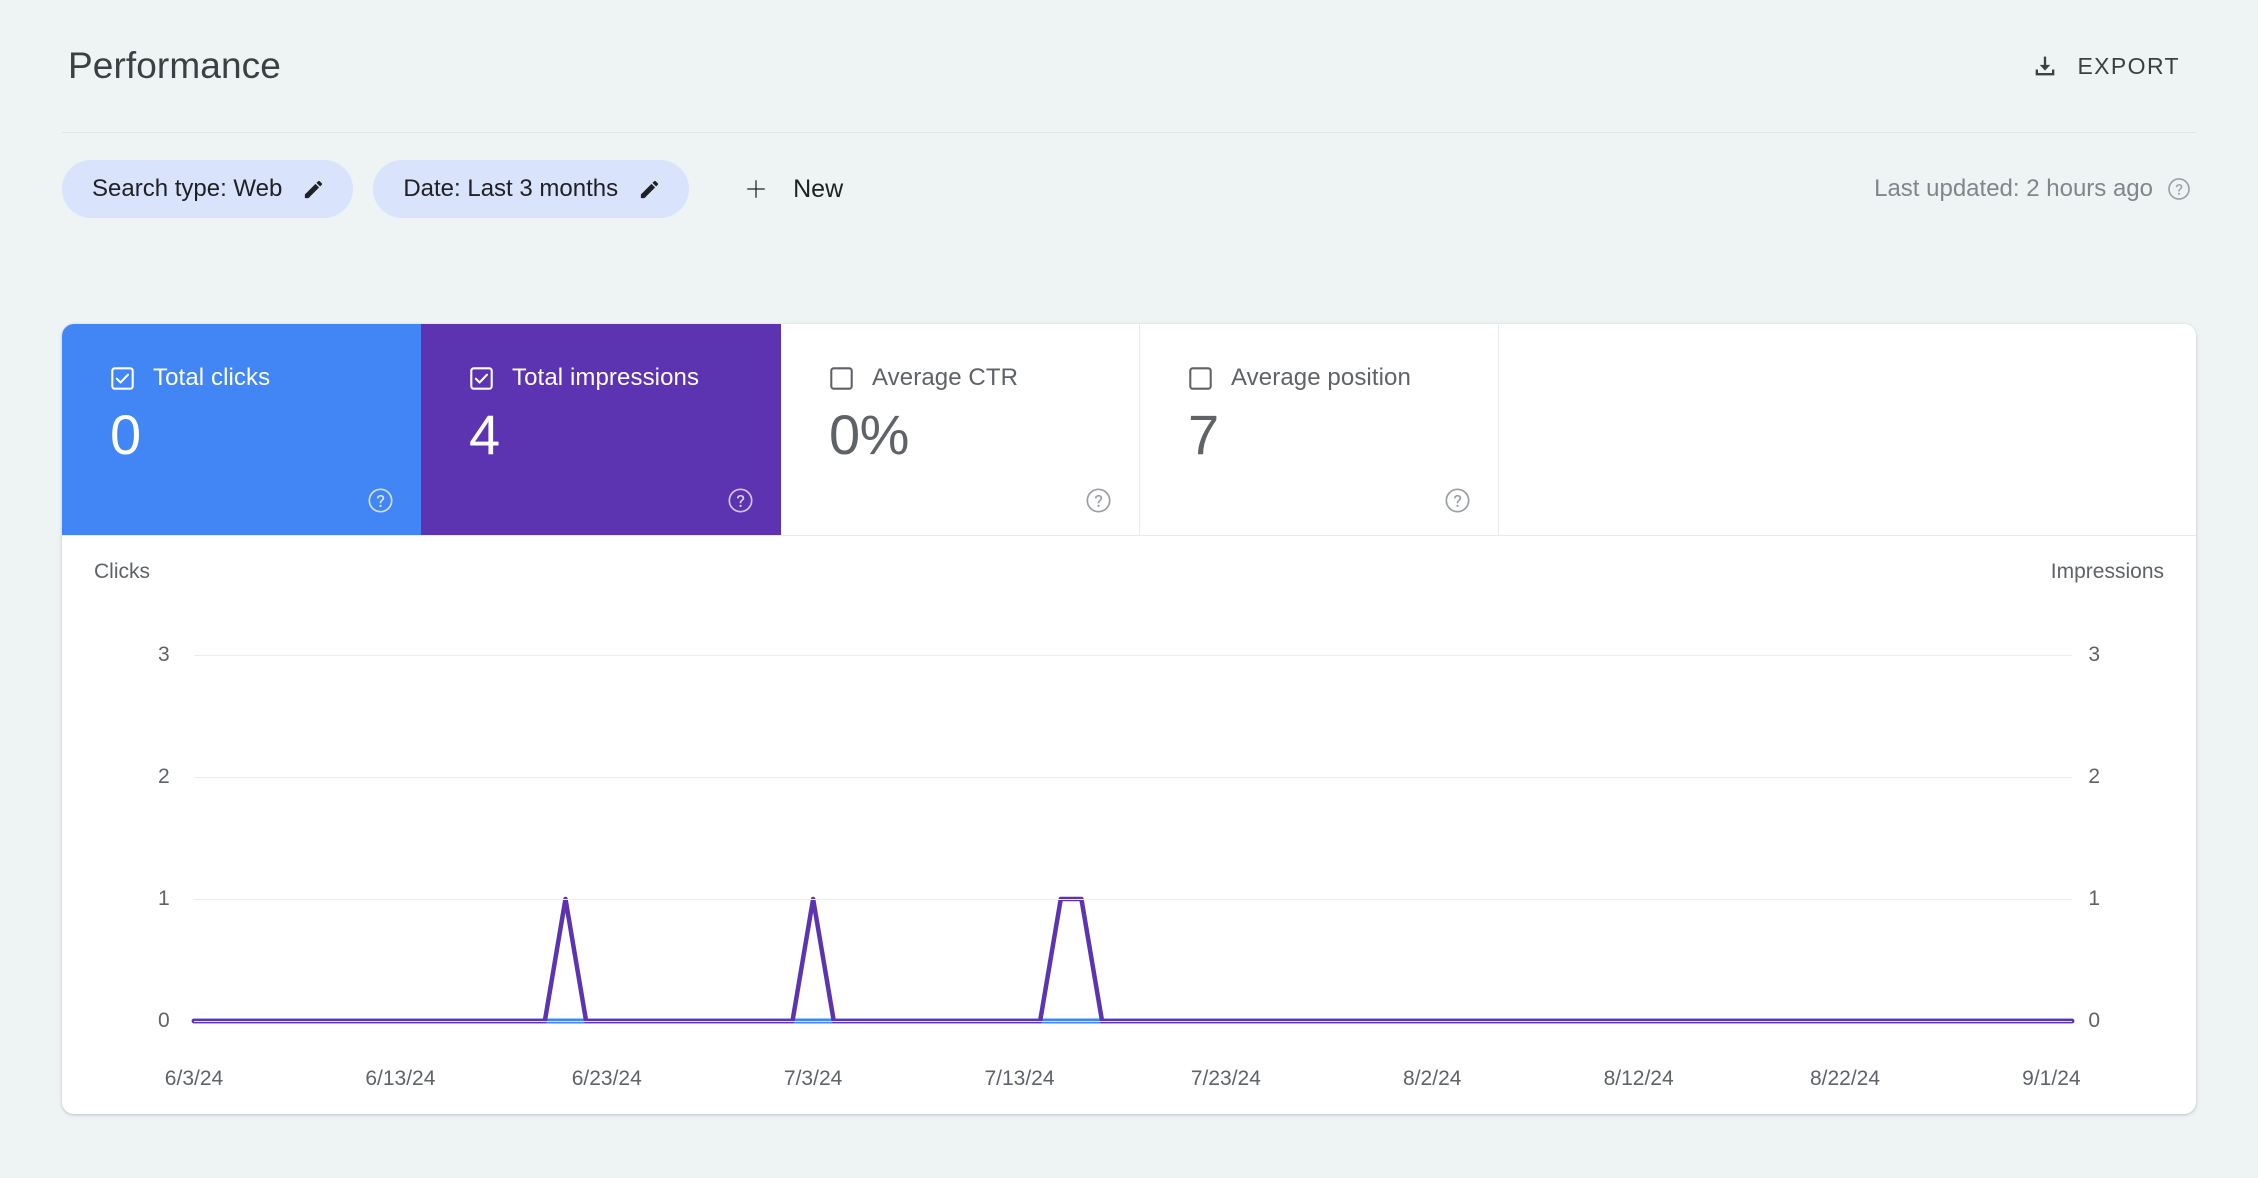  I want to click on x-axis-tick: 6/23/24, so click(606, 1078).